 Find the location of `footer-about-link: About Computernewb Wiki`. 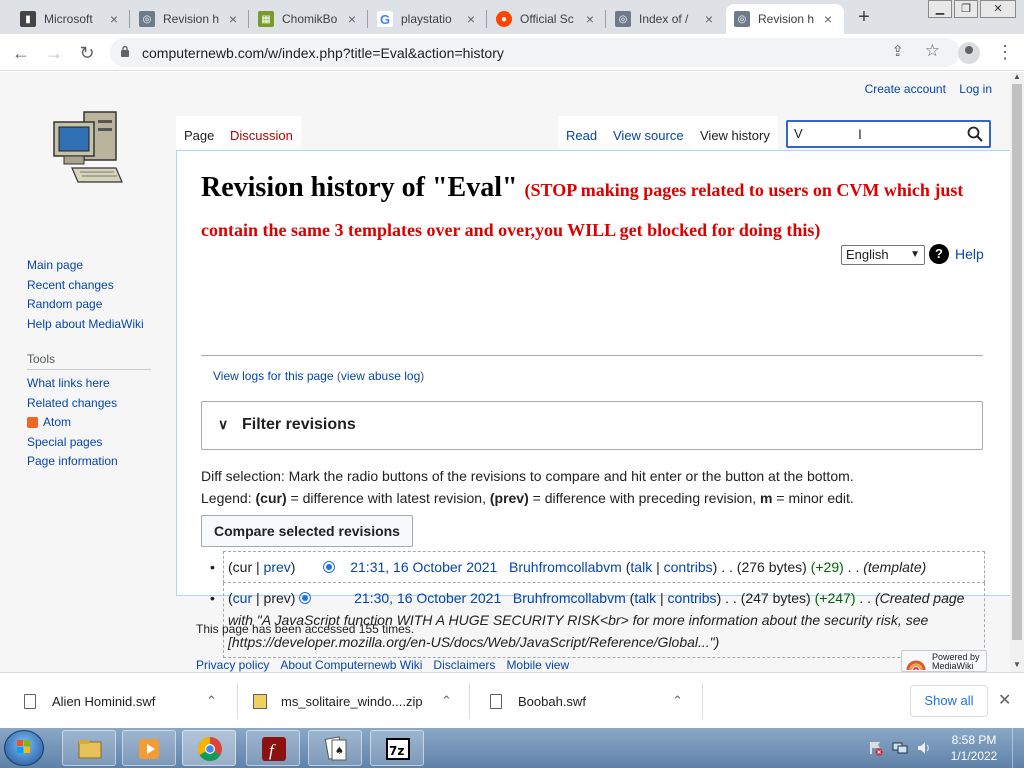

footer-about-link: About Computernewb Wiki is located at coordinates (351, 665).